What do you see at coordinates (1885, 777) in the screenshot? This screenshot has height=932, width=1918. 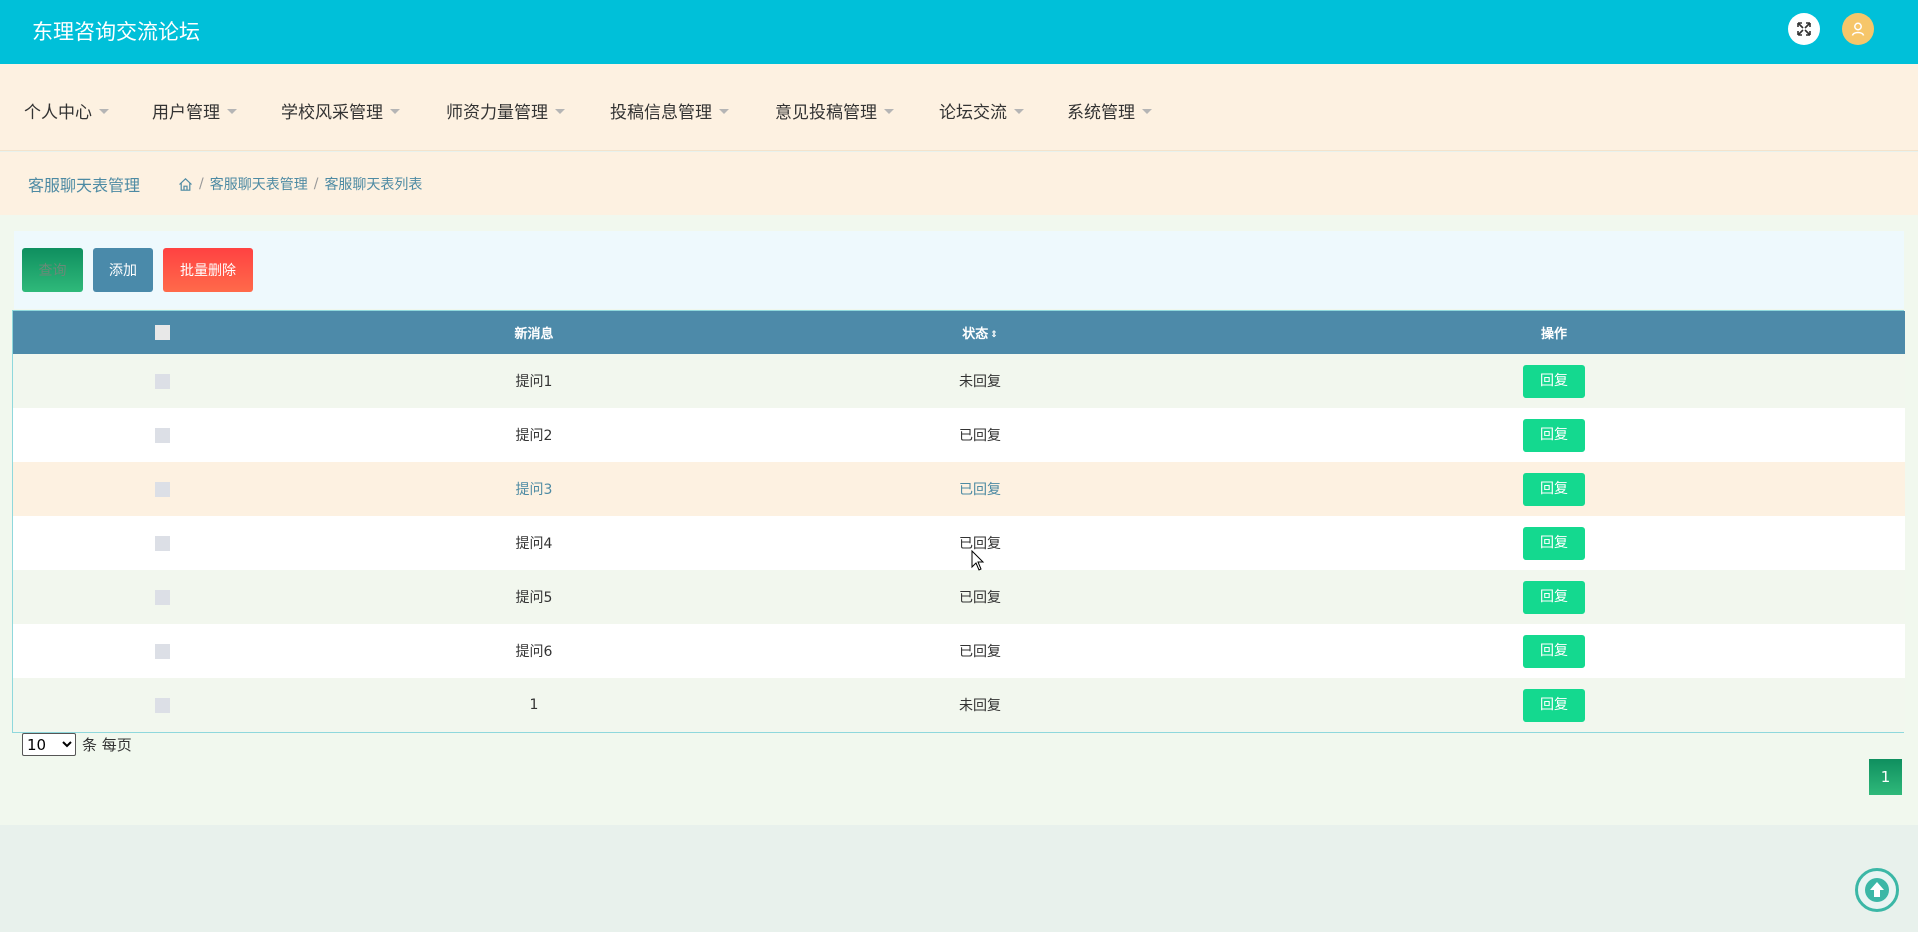 I see `page-number-button: 1` at bounding box center [1885, 777].